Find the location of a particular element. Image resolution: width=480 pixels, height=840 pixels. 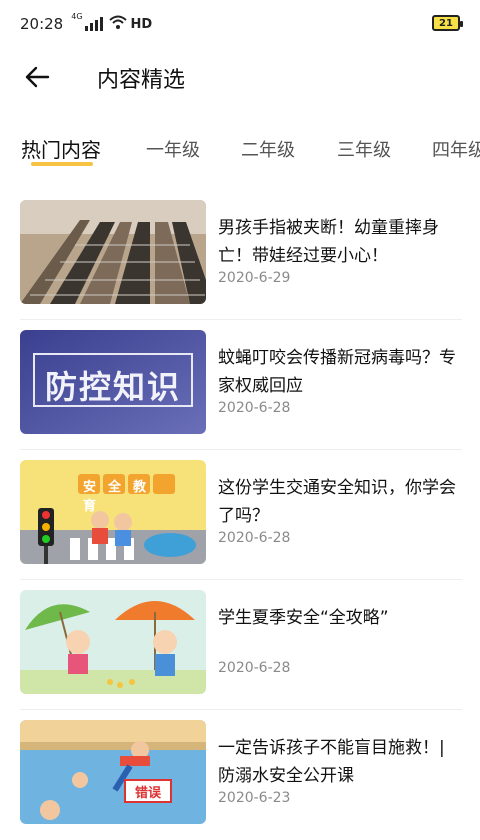

article-item: 安全教育 这份学生交通安全知识，你学会了吗？ 2020-6-28 is located at coordinates (241, 515).